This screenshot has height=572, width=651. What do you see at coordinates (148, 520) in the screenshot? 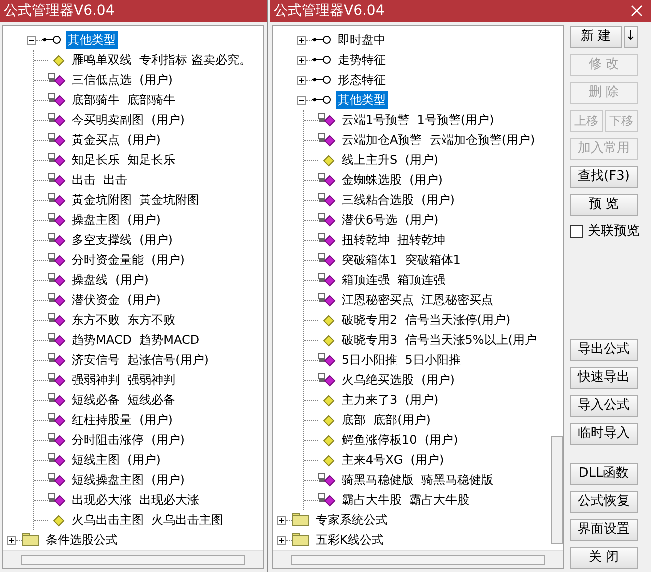
I see `tree-item: 火乌出击主图 火乌出击主图` at bounding box center [148, 520].